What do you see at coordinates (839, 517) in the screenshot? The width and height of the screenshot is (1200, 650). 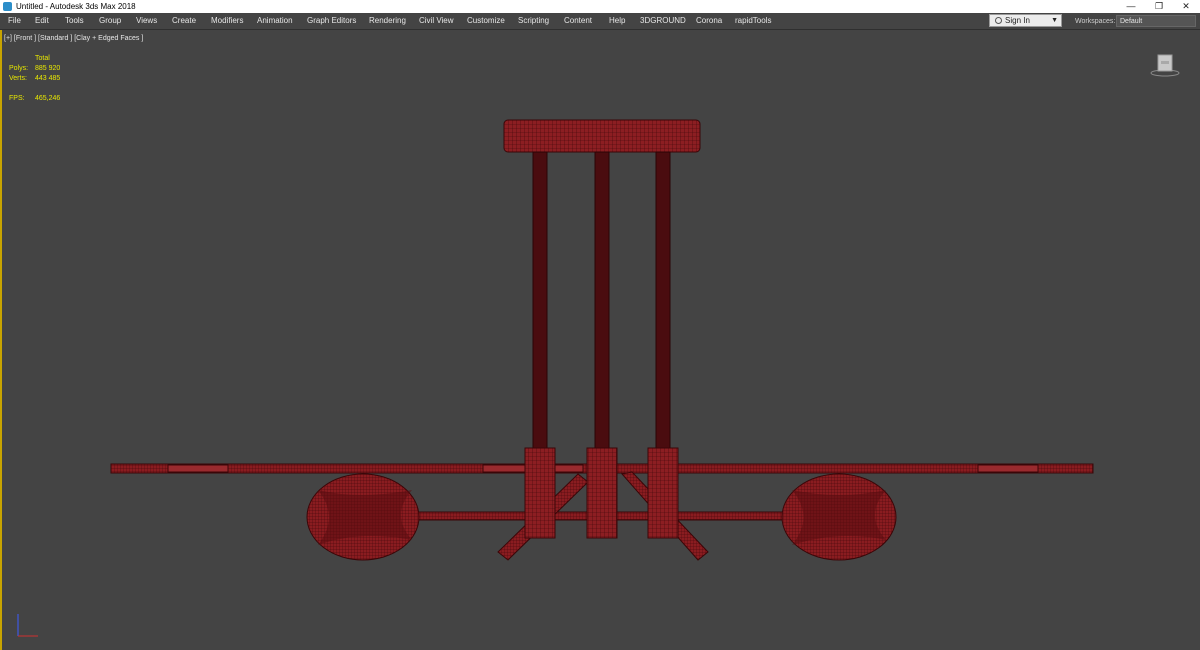 I see `right-lamp-shade` at bounding box center [839, 517].